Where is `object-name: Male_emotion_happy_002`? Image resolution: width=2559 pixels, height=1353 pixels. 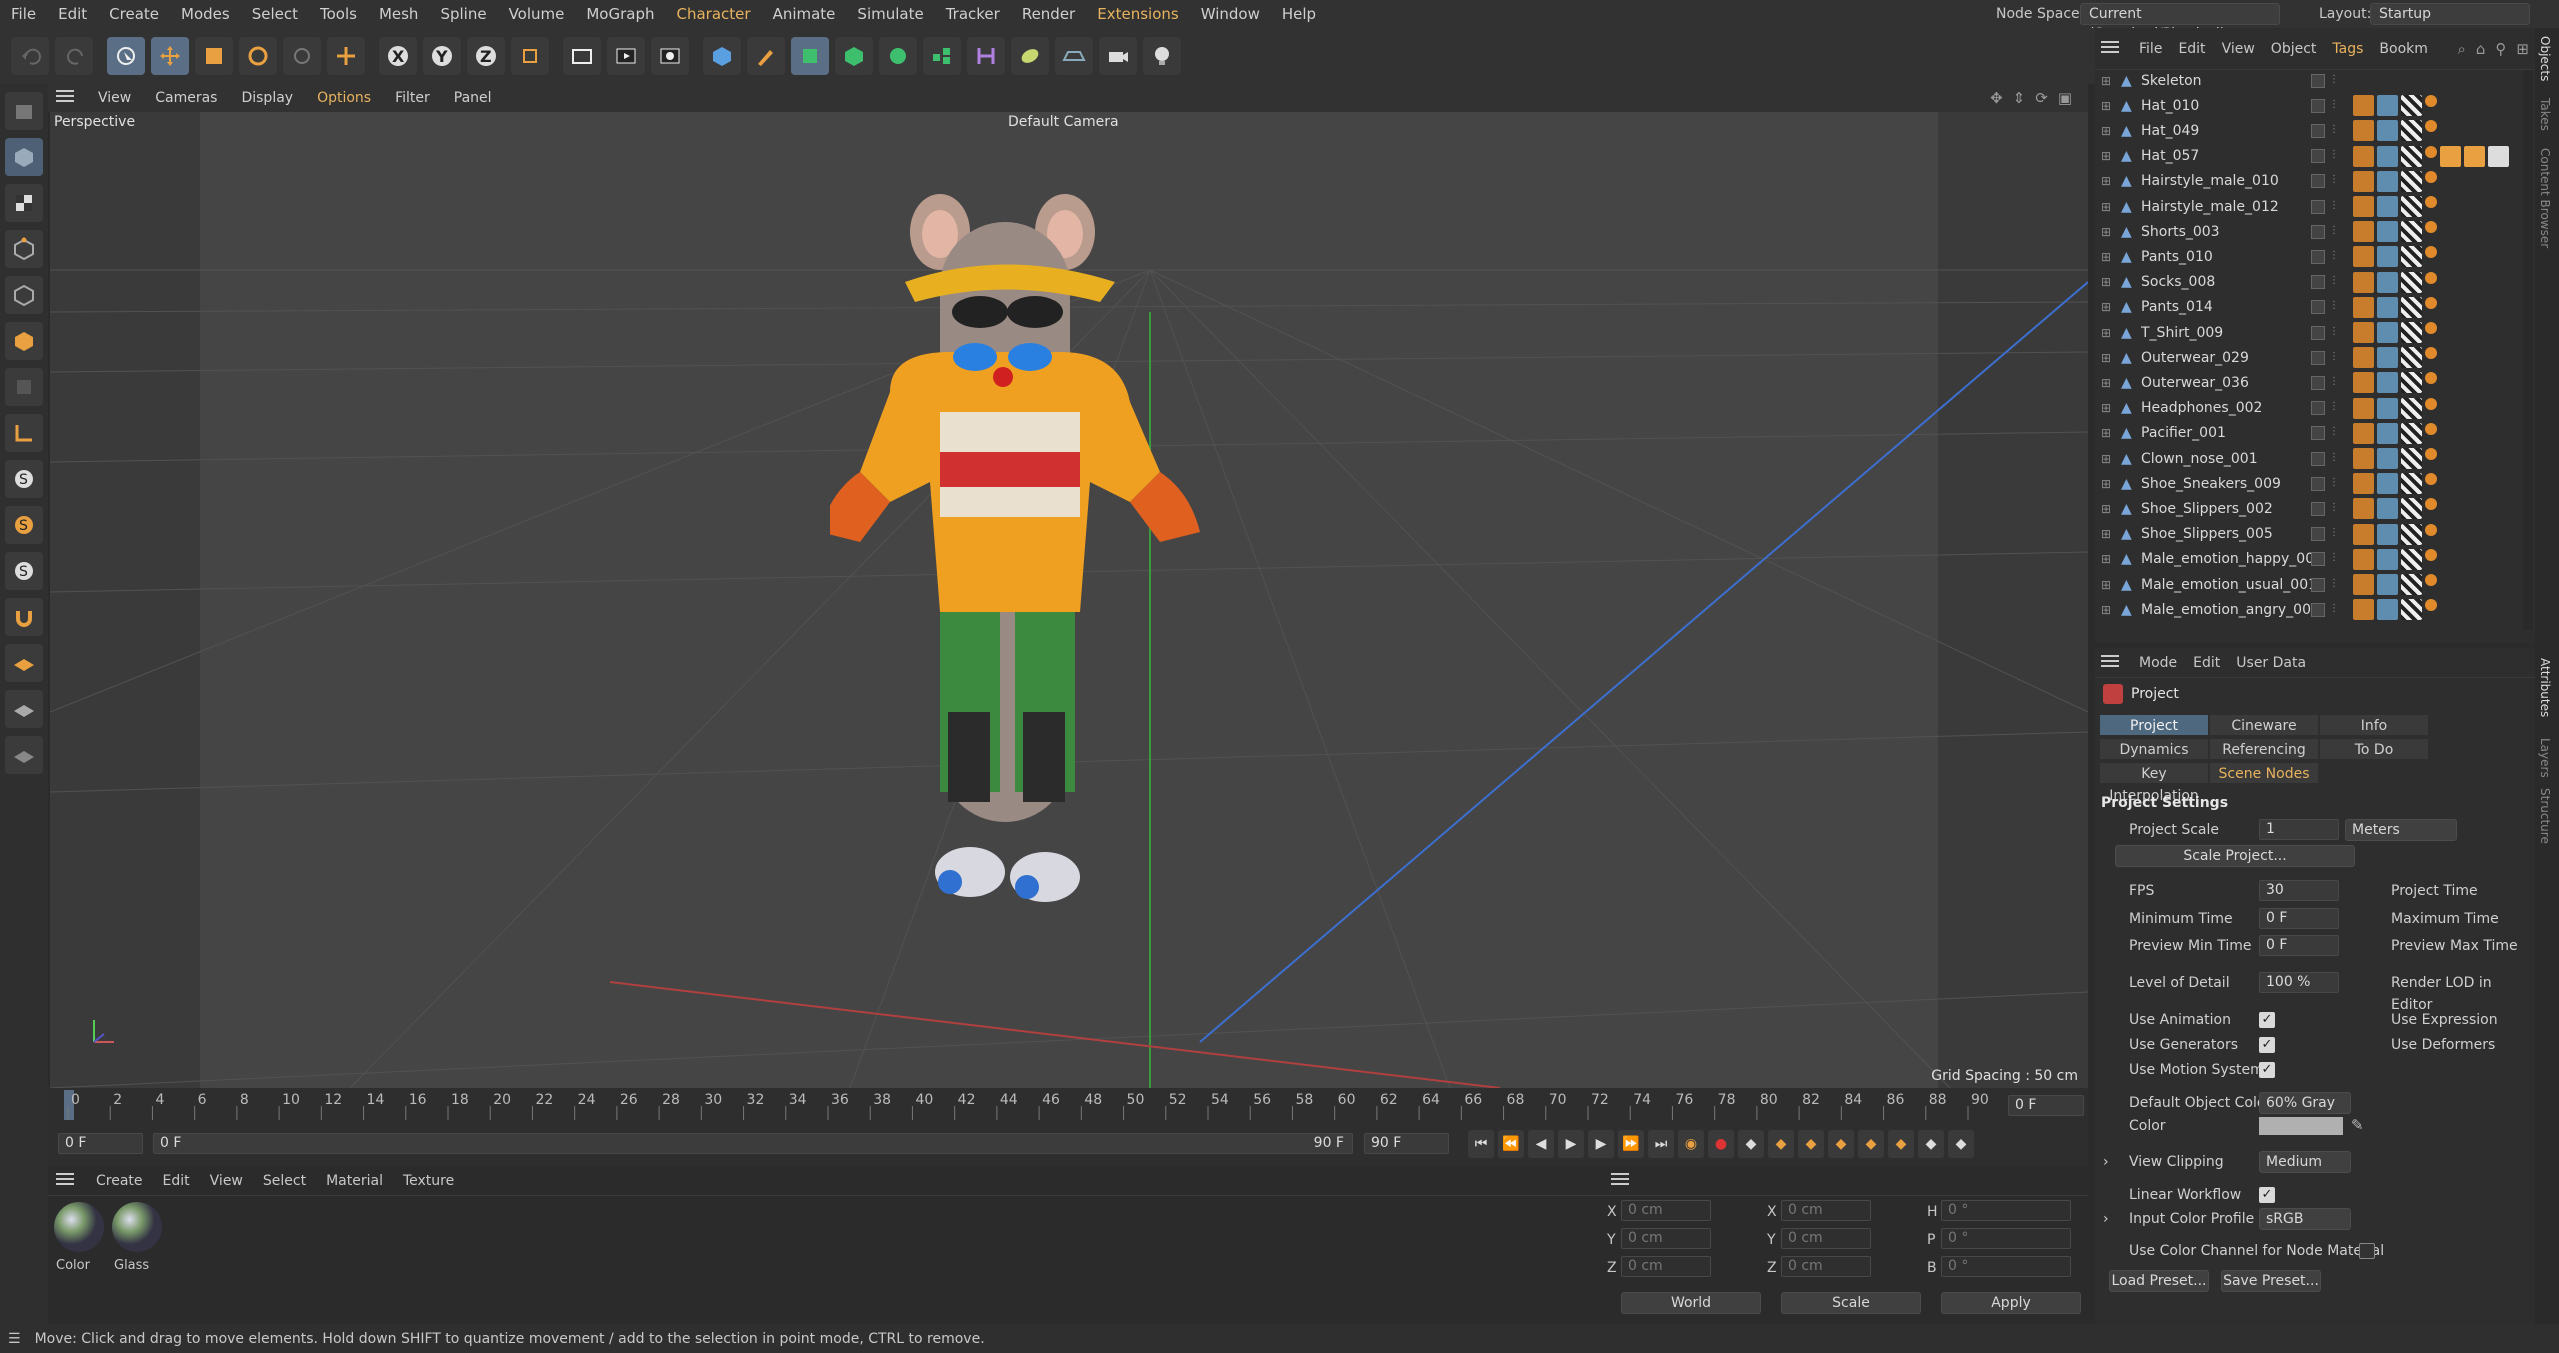 object-name: Male_emotion_happy_002 is located at coordinates (2232, 559).